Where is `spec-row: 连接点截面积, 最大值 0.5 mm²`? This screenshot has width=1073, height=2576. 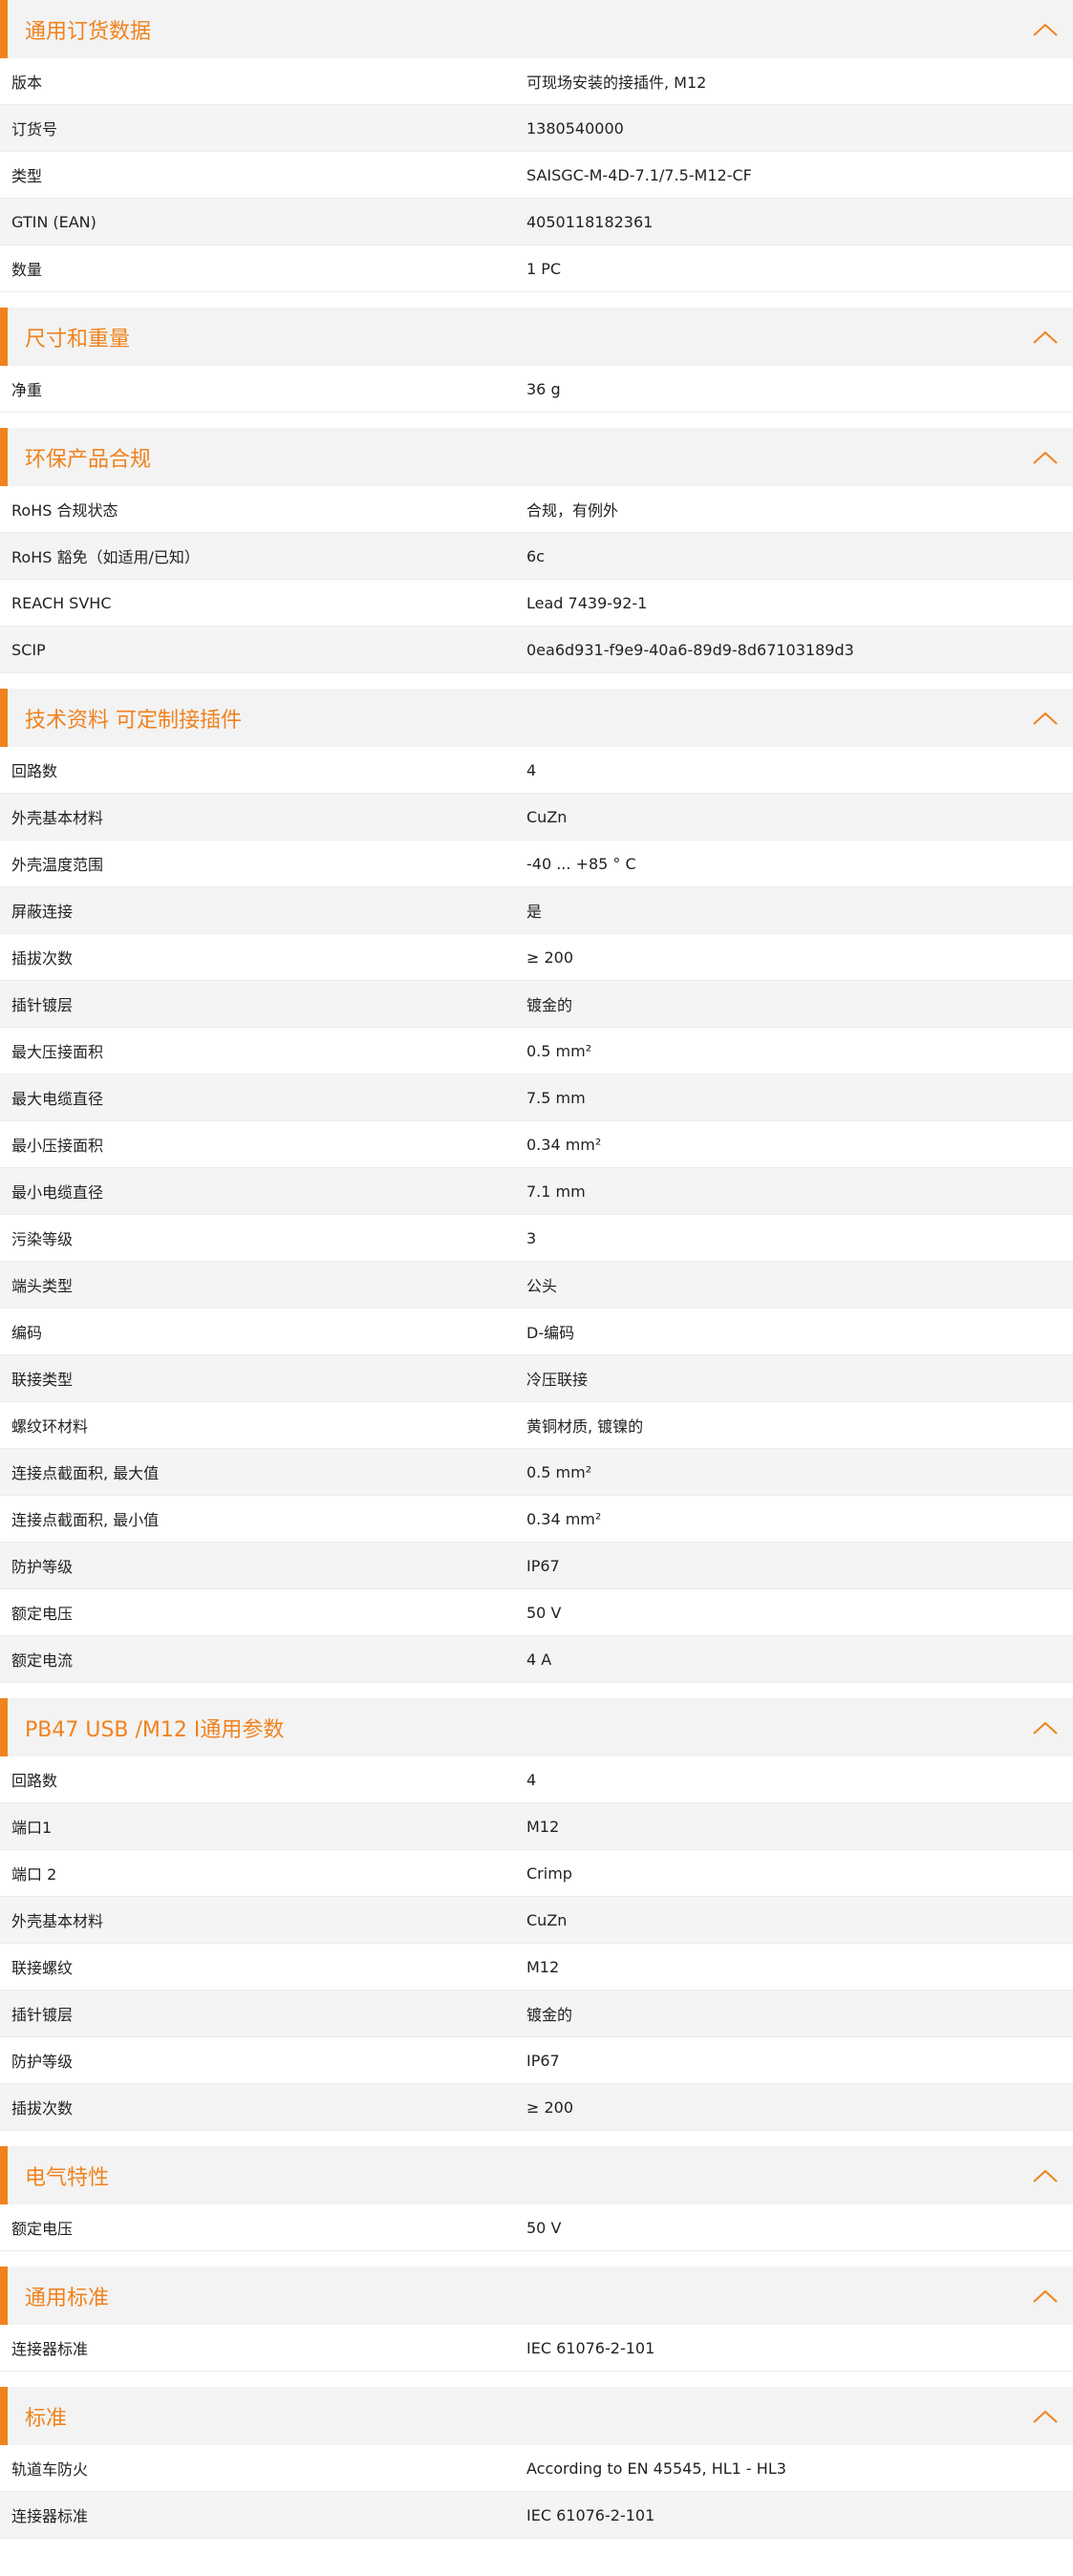 spec-row: 连接点截面积, 最大值 0.5 mm² is located at coordinates (536, 1472).